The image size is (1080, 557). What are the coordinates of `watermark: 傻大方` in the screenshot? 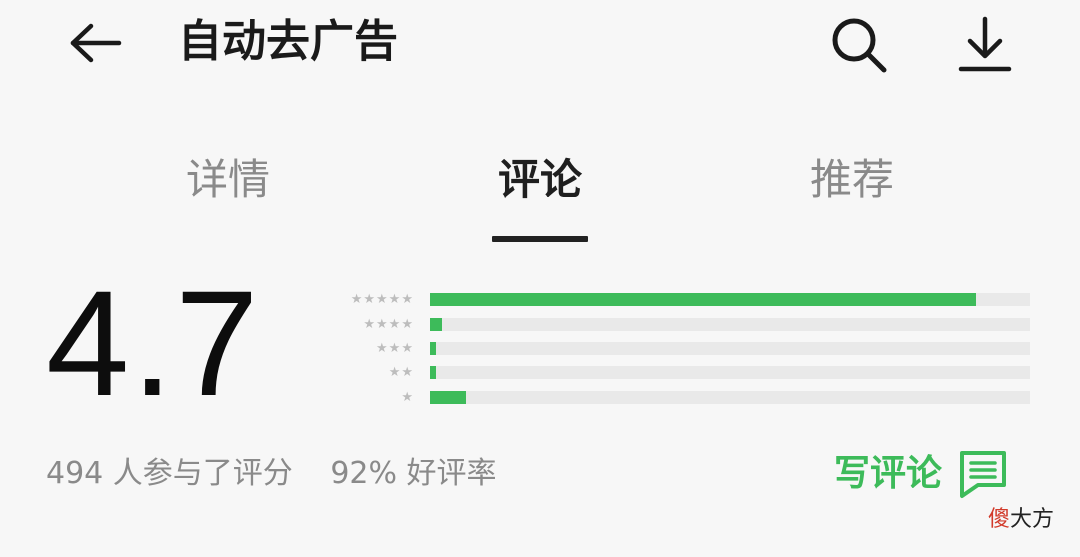 It's located at (1021, 520).